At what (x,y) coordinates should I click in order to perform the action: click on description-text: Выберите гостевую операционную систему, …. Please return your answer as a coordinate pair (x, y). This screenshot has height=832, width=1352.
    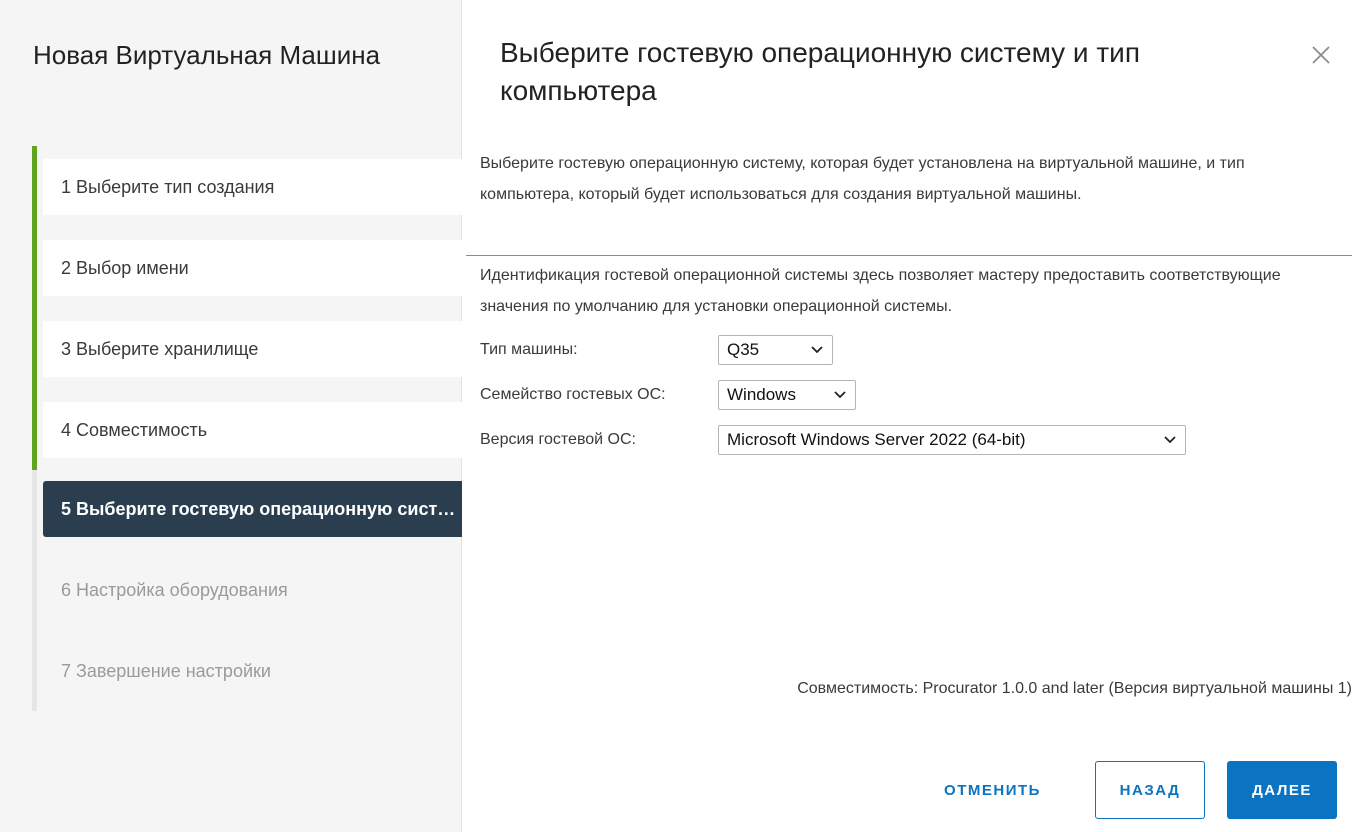
    Looking at the image, I should click on (862, 179).